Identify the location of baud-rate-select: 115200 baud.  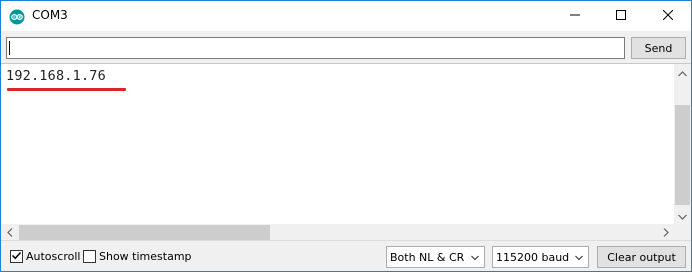
(540, 257).